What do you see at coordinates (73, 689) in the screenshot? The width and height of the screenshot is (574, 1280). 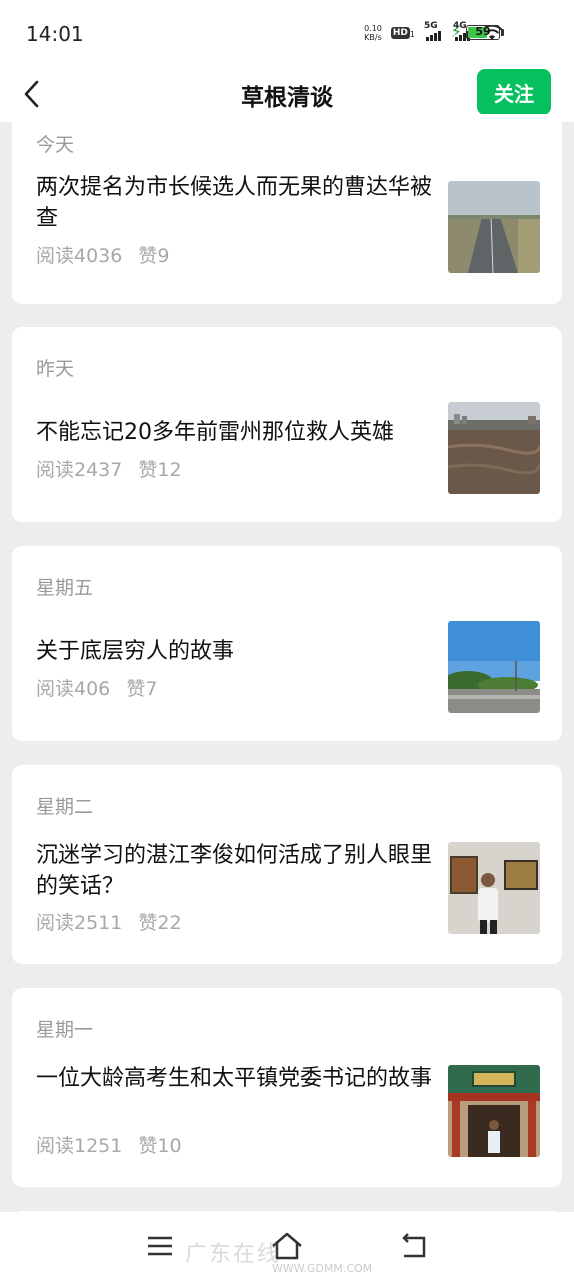 I see `read-count: 阅读406` at bounding box center [73, 689].